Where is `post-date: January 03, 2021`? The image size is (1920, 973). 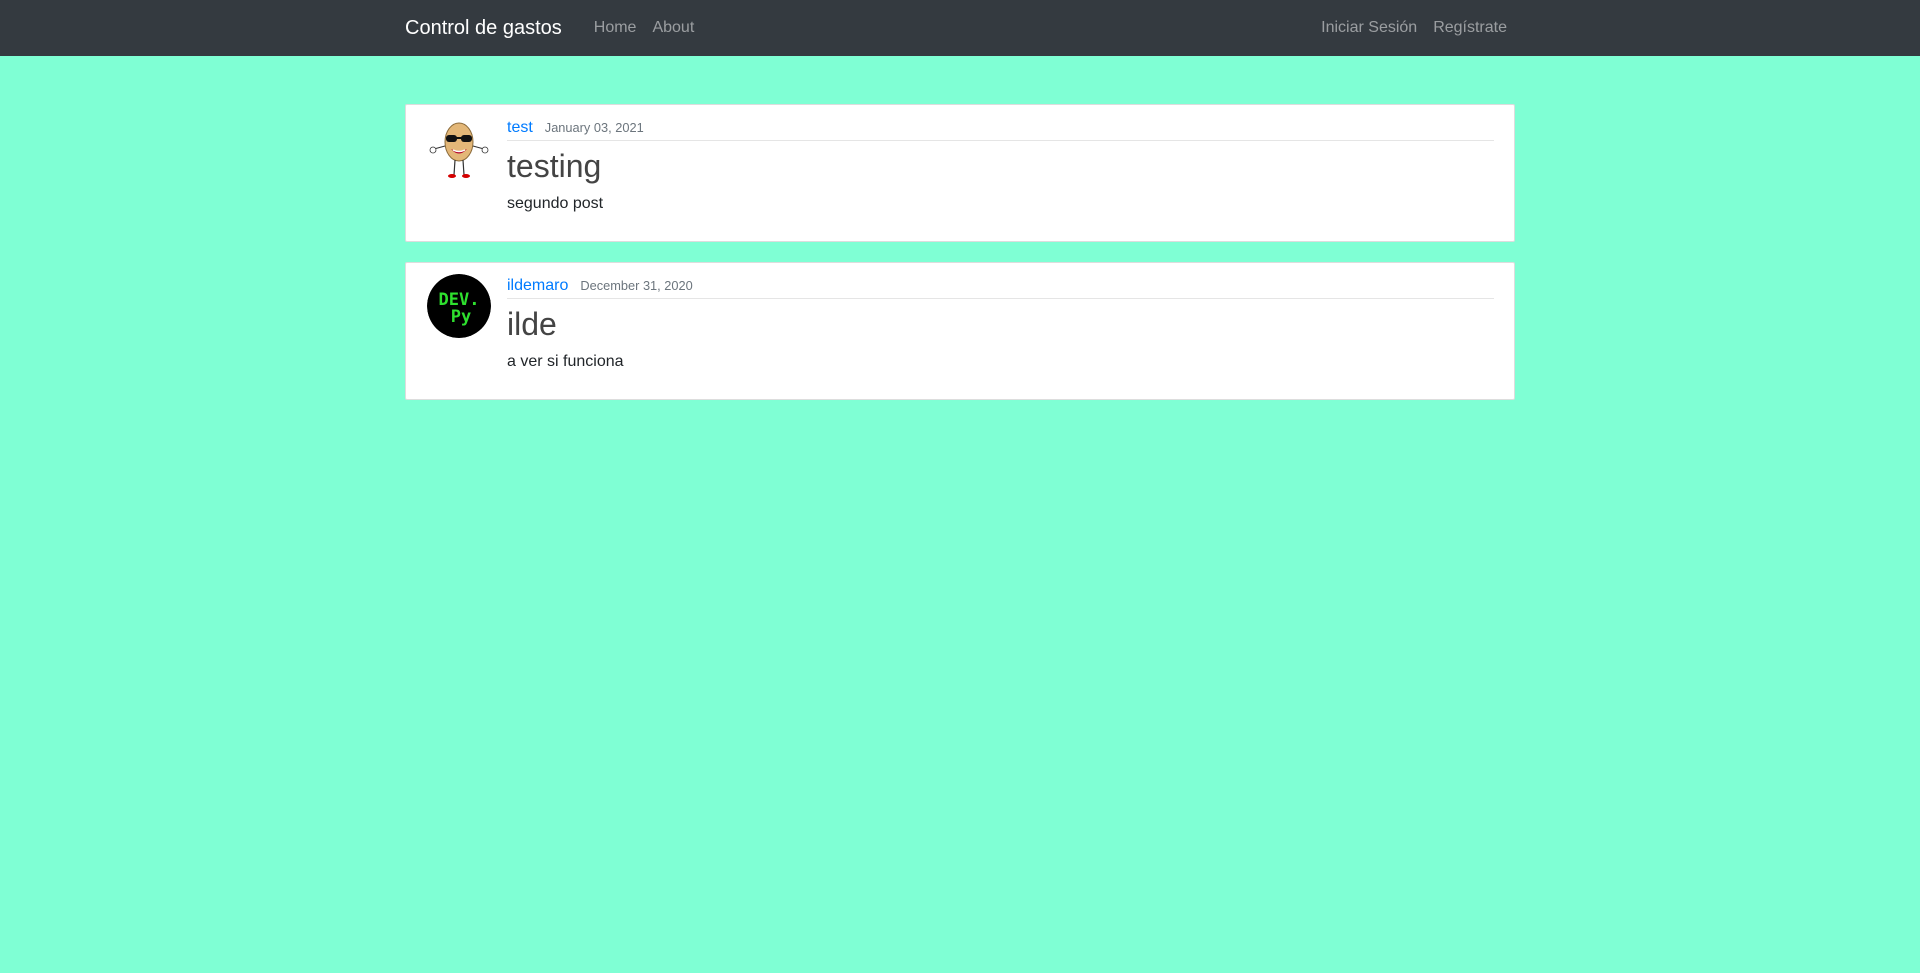 post-date: January 03, 2021 is located at coordinates (594, 127).